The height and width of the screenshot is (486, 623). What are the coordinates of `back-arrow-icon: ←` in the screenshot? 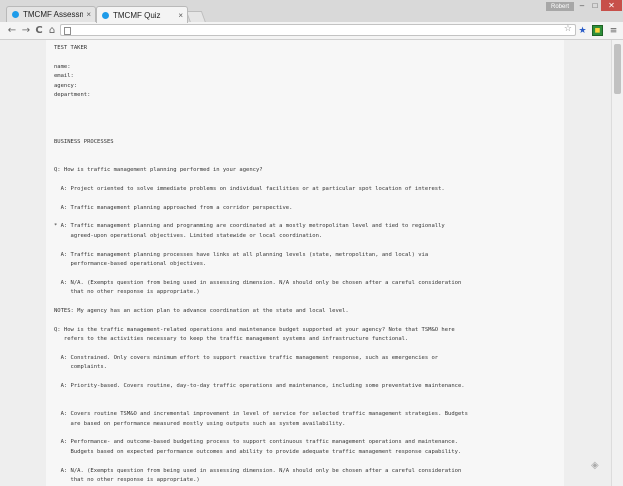 It's located at (12, 30).